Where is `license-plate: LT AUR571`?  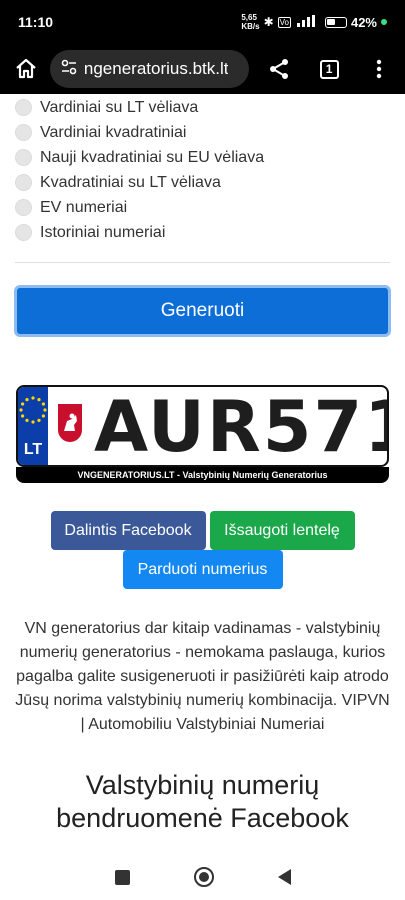
license-plate: LT AUR571 is located at coordinates (202, 426).